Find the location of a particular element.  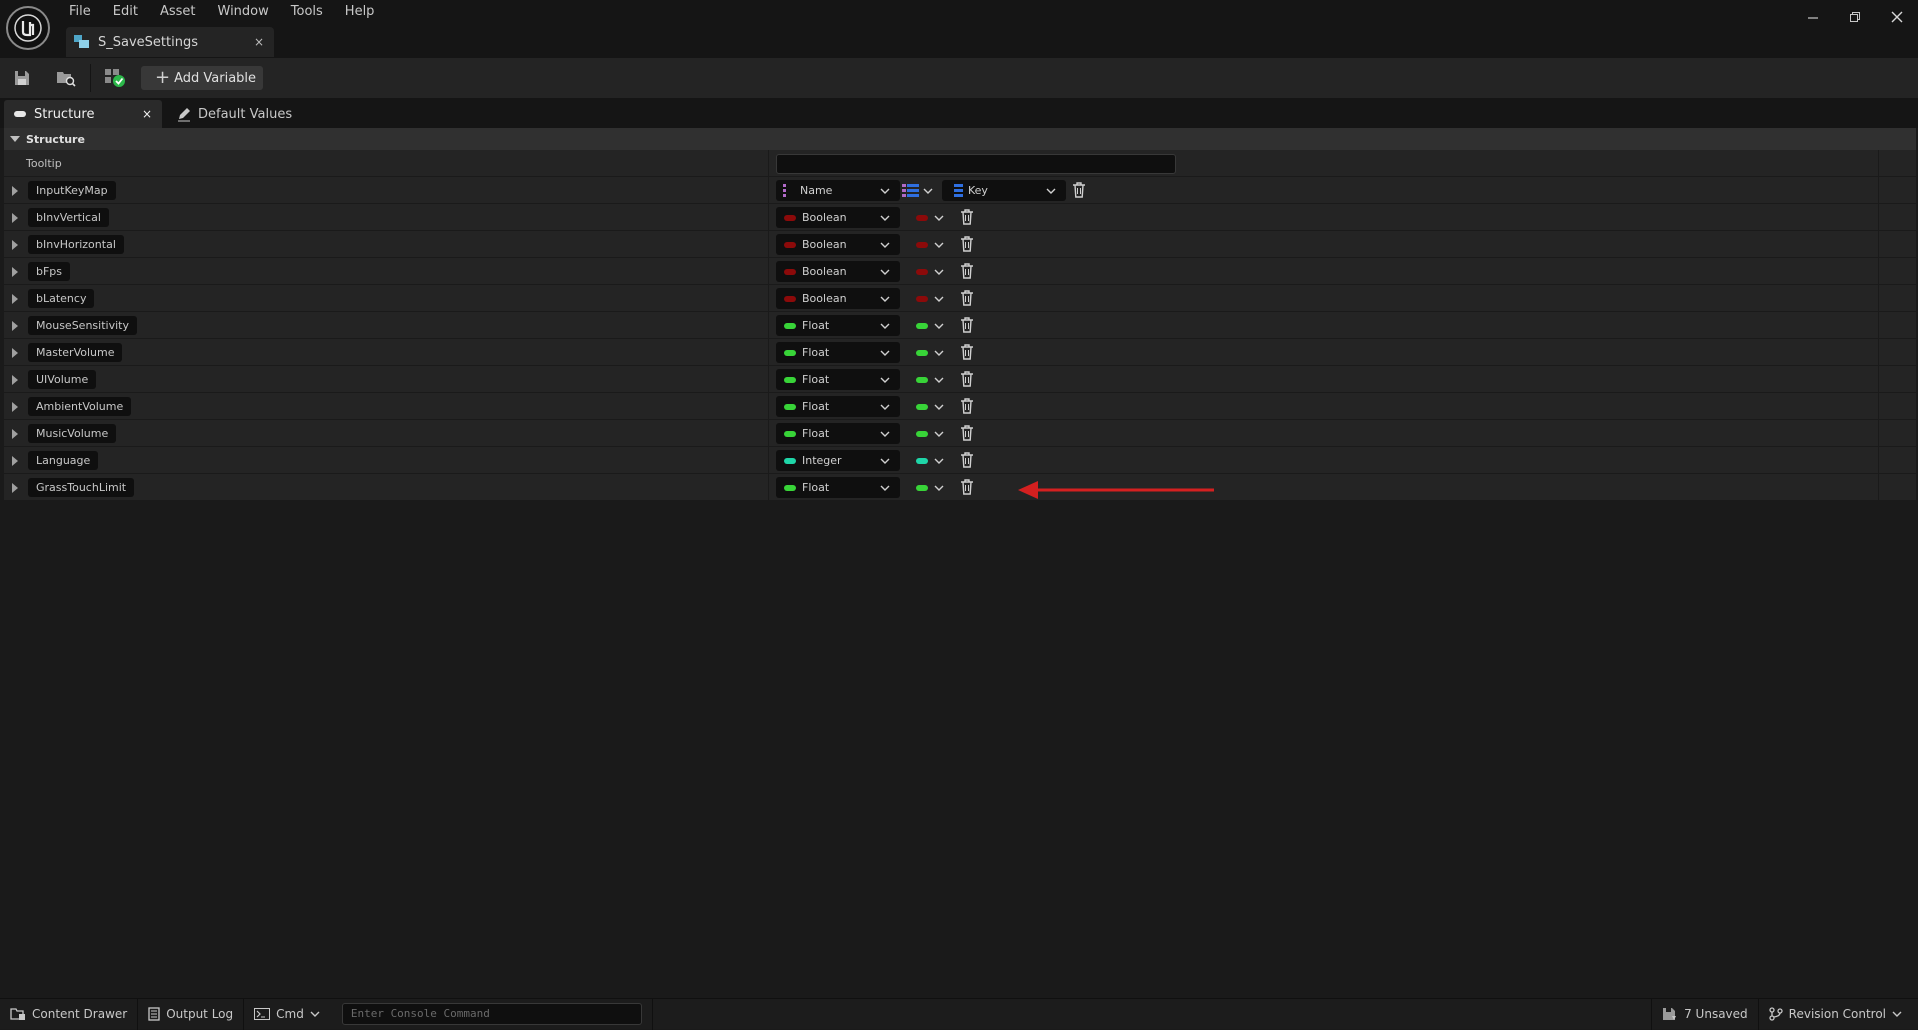

menu-window: Window is located at coordinates (243, 12).